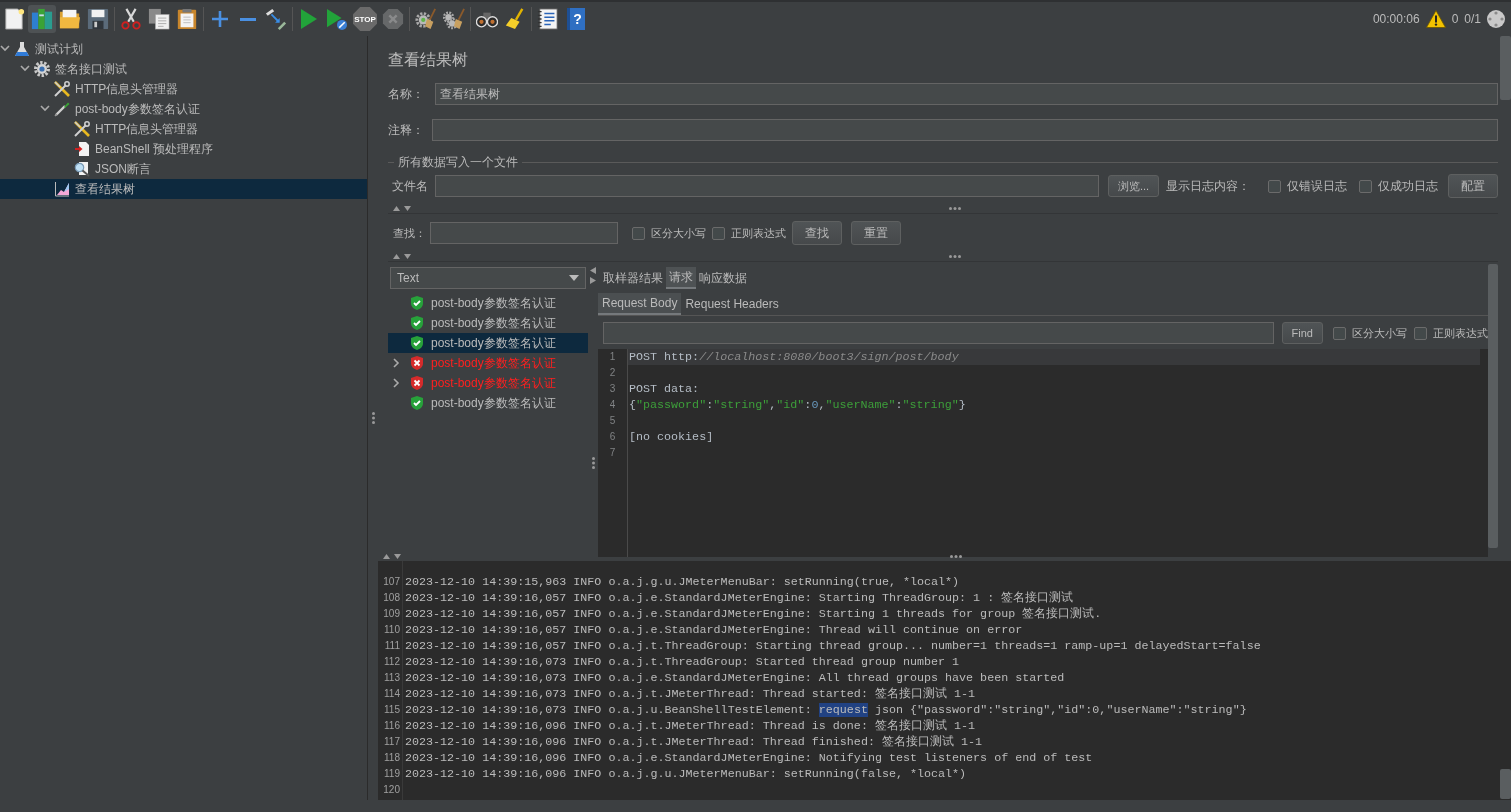 This screenshot has height=812, width=1511. Describe the element at coordinates (392, 630) in the screenshot. I see `line-number: 110` at that location.